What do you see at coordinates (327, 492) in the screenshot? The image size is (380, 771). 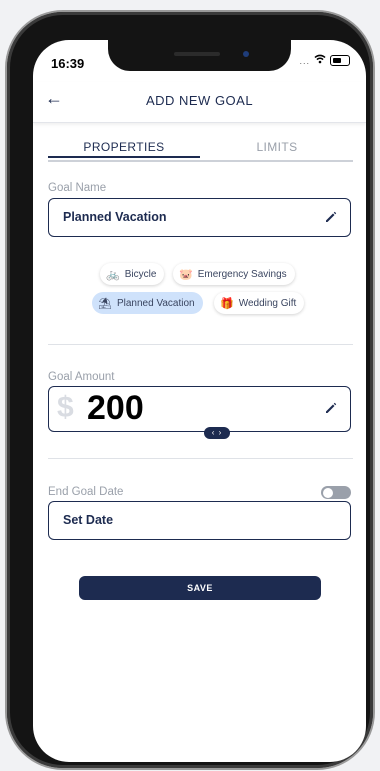 I see `toggle-knob` at bounding box center [327, 492].